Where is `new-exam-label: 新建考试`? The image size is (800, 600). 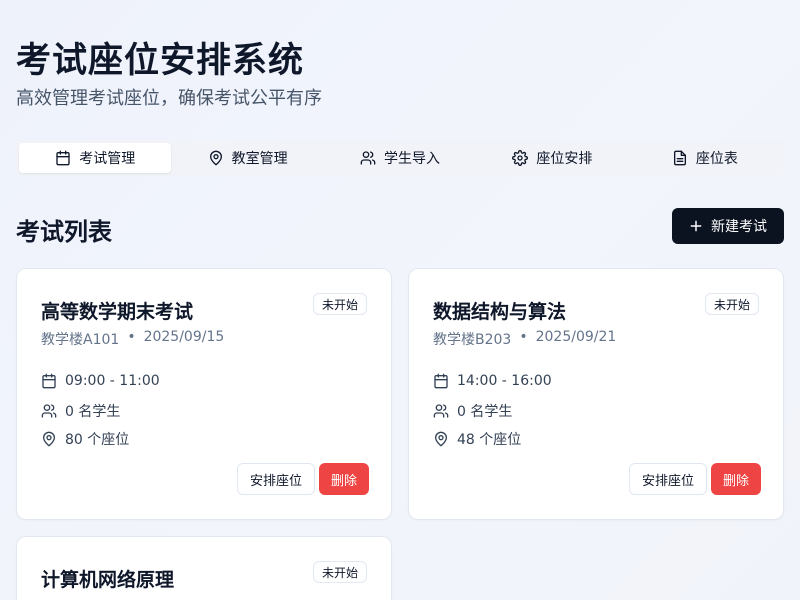 new-exam-label: 新建考试 is located at coordinates (739, 227).